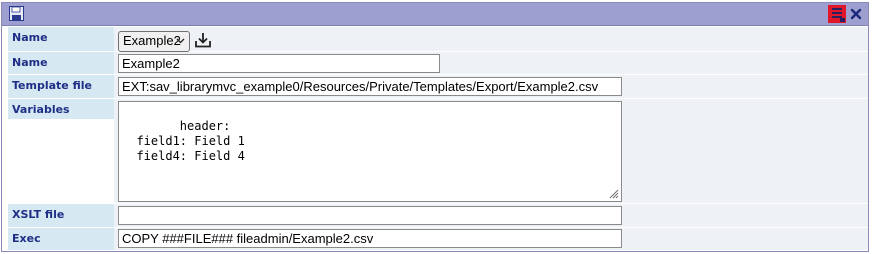  What do you see at coordinates (613, 193) in the screenshot?
I see `resize-grip-icon` at bounding box center [613, 193].